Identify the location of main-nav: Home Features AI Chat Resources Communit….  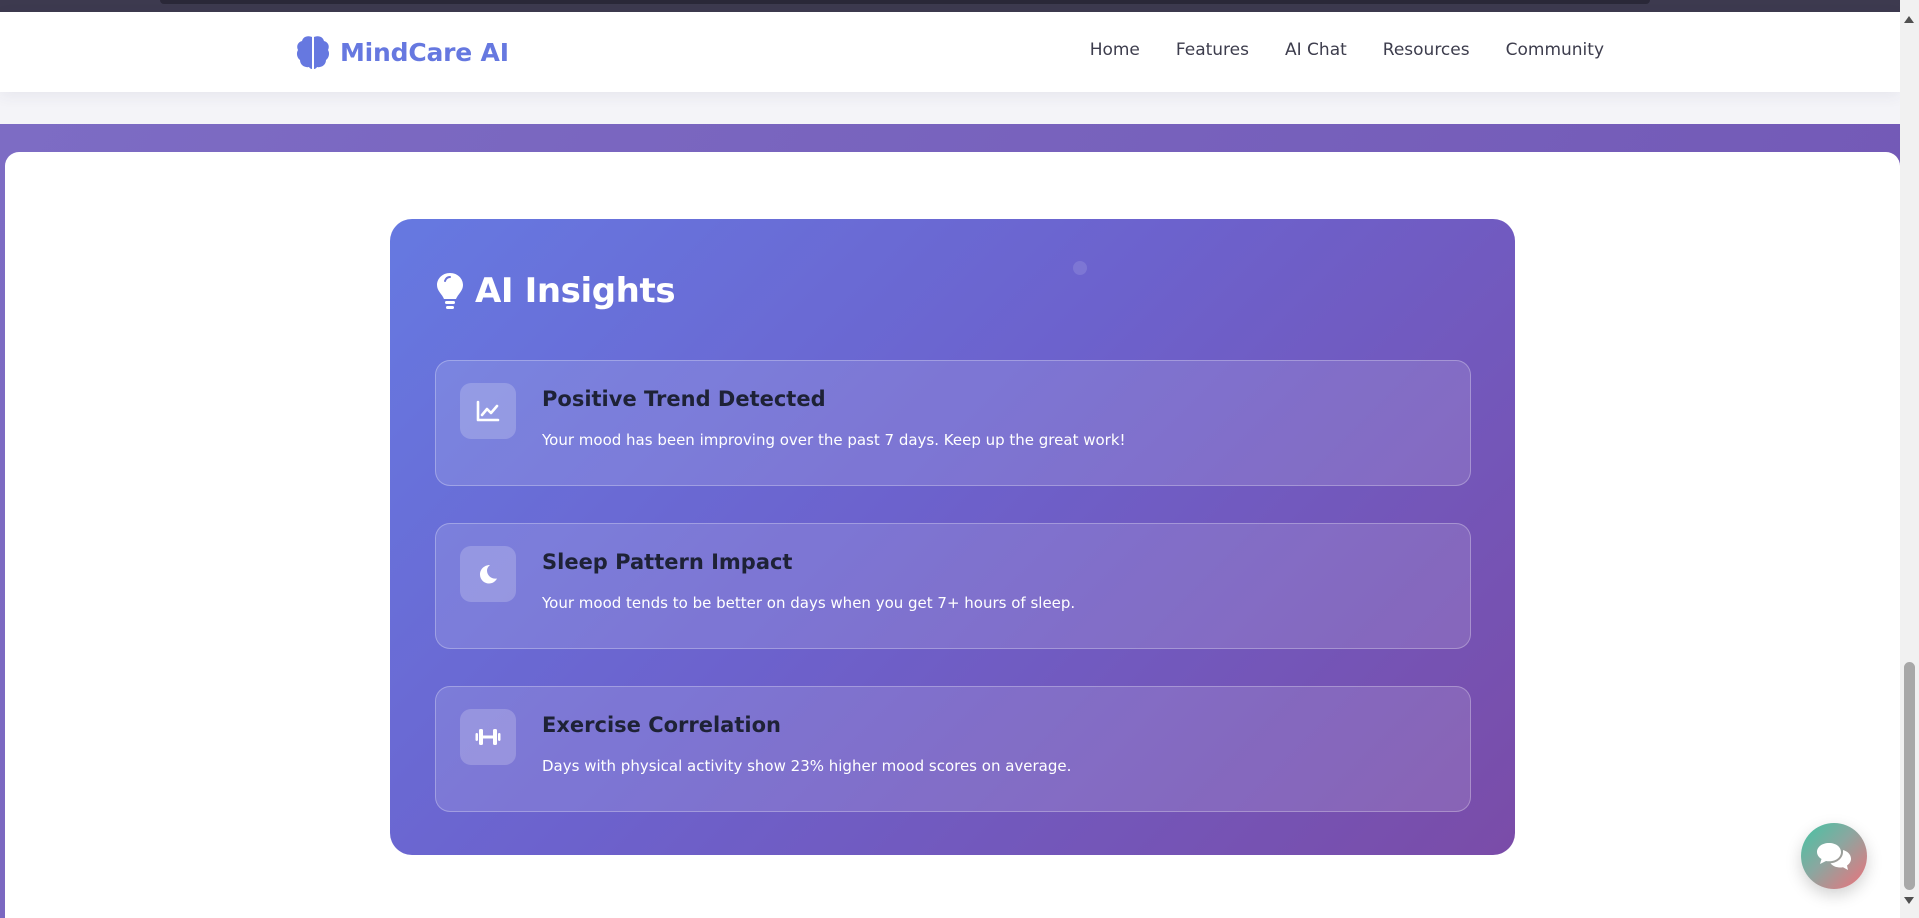
(1347, 50).